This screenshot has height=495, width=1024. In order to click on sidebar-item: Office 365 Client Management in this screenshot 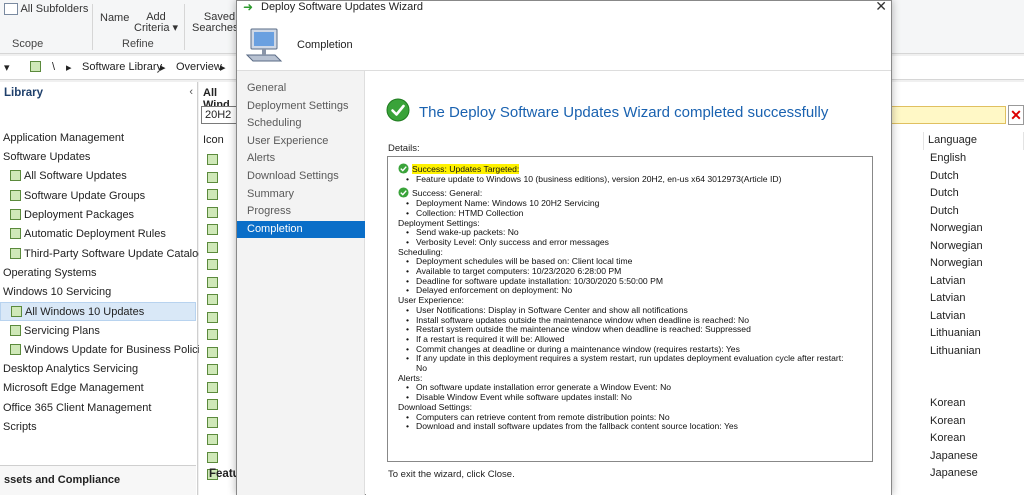, I will do `click(98, 408)`.